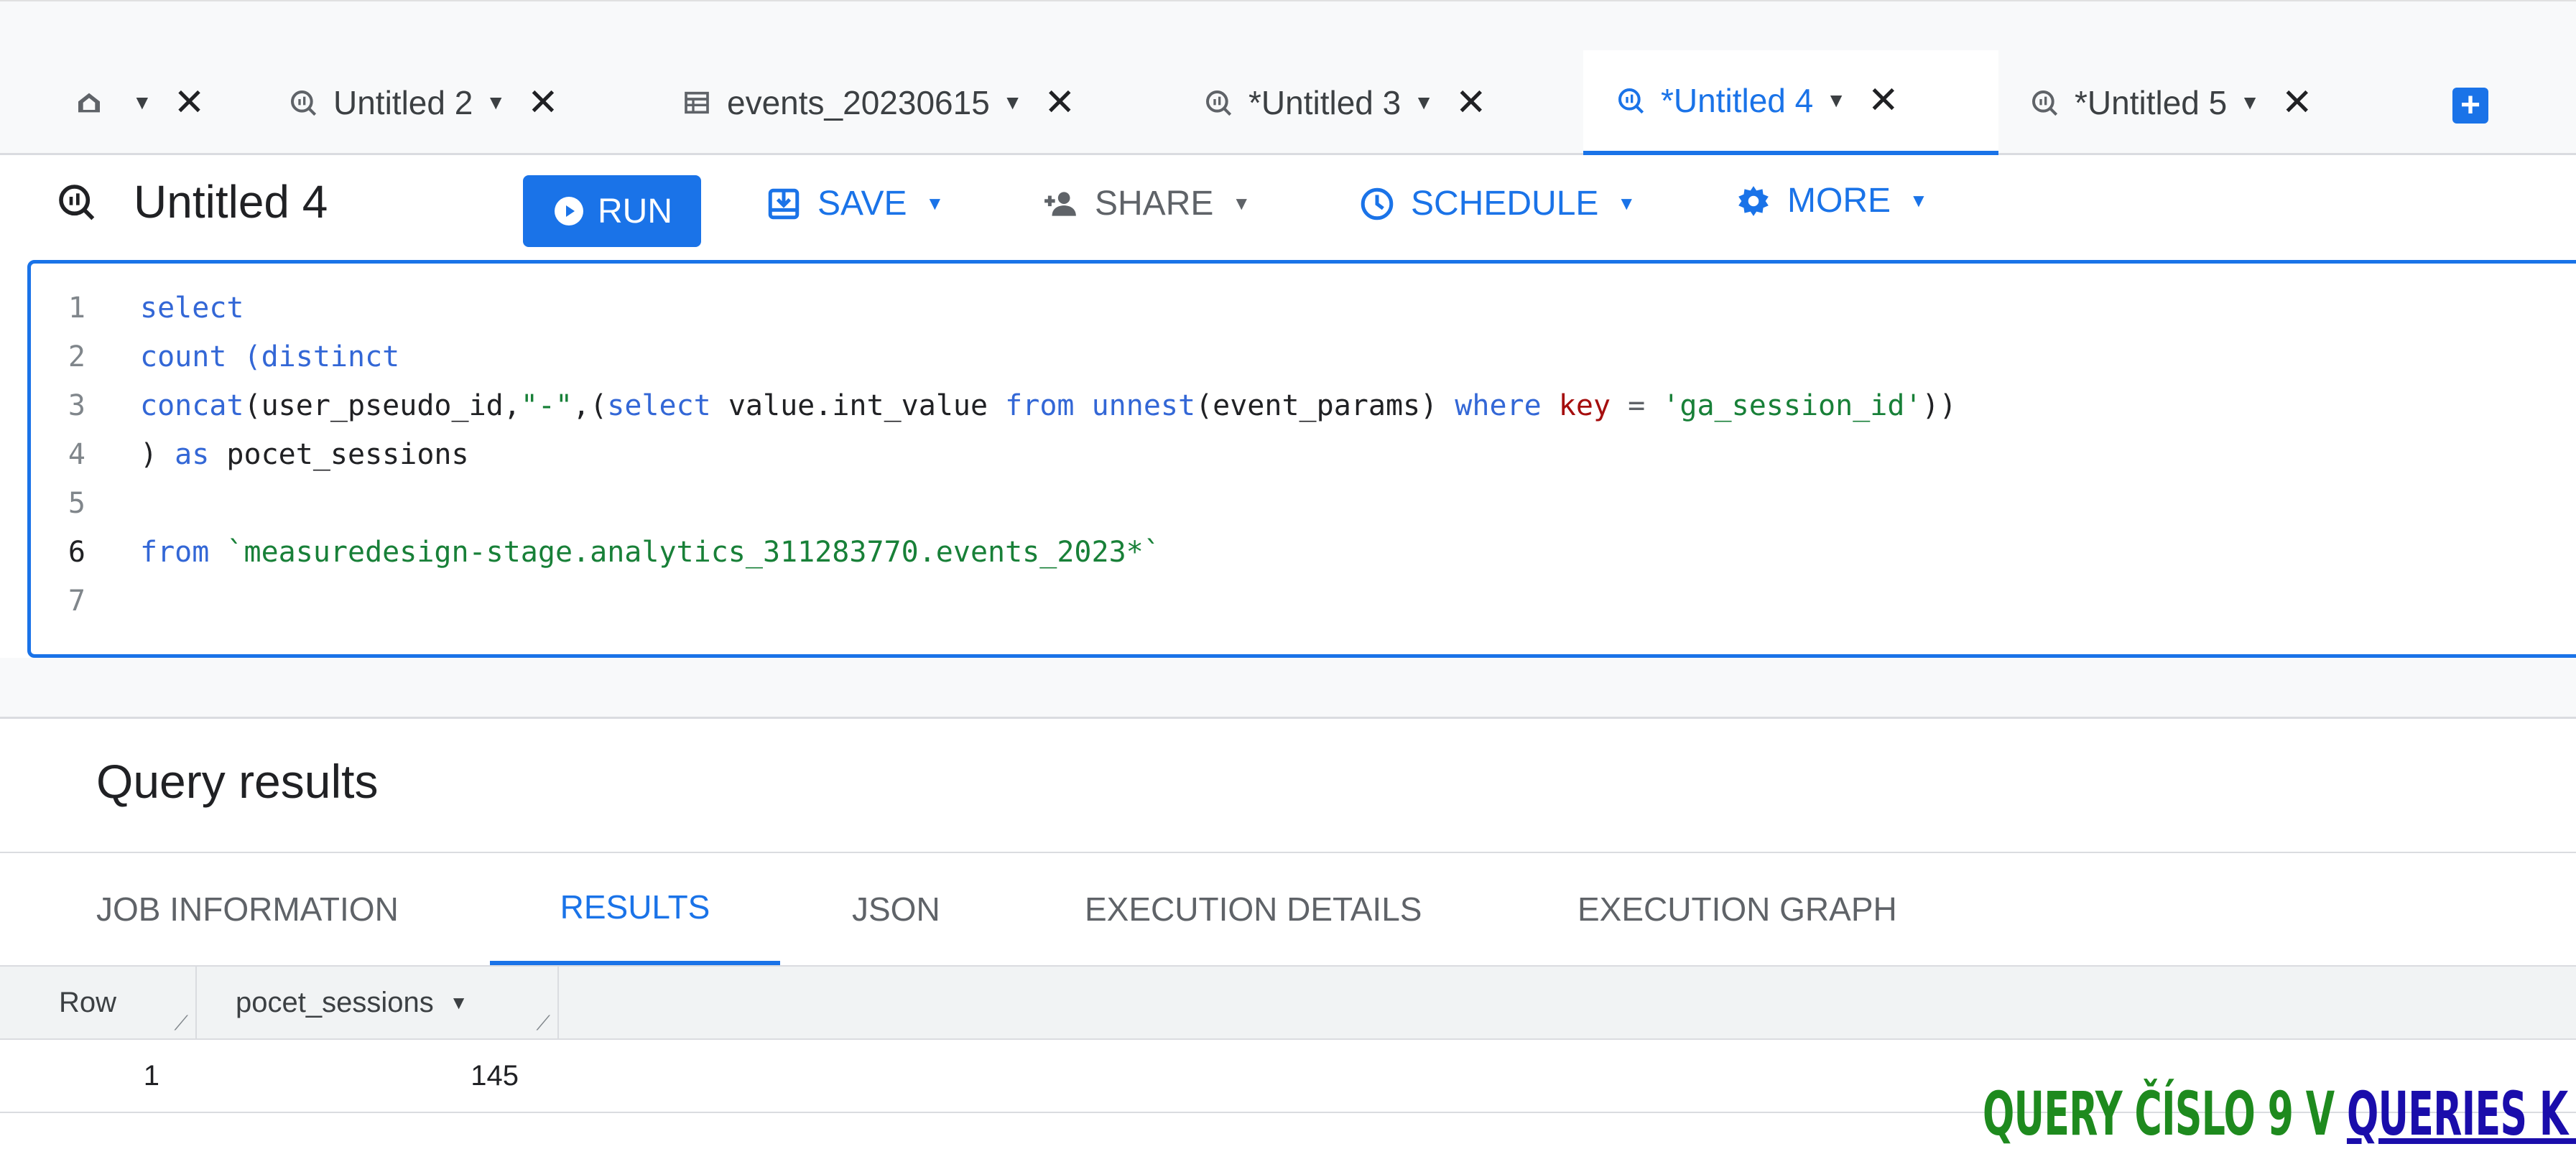  I want to click on tab-untitled-2: Untitled 2 ▼ ✕, so click(424, 102).